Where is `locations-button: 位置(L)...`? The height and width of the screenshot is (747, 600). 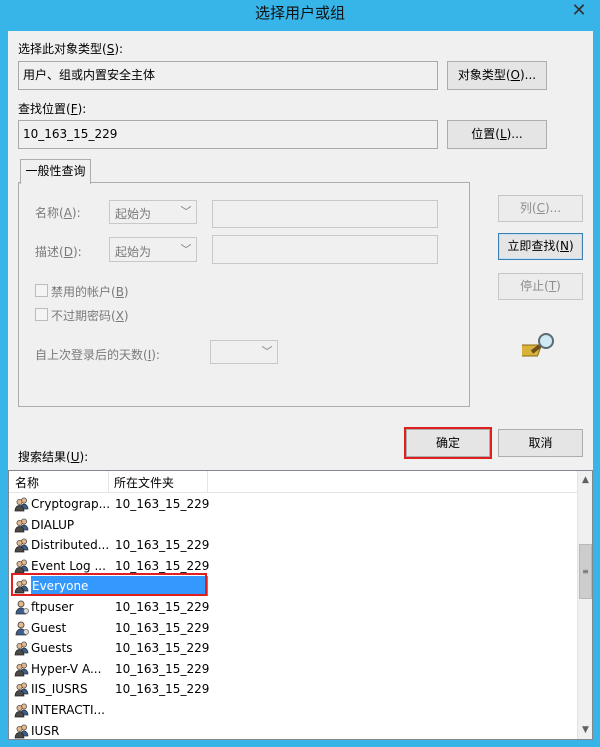 locations-button: 位置(L)... is located at coordinates (497, 134).